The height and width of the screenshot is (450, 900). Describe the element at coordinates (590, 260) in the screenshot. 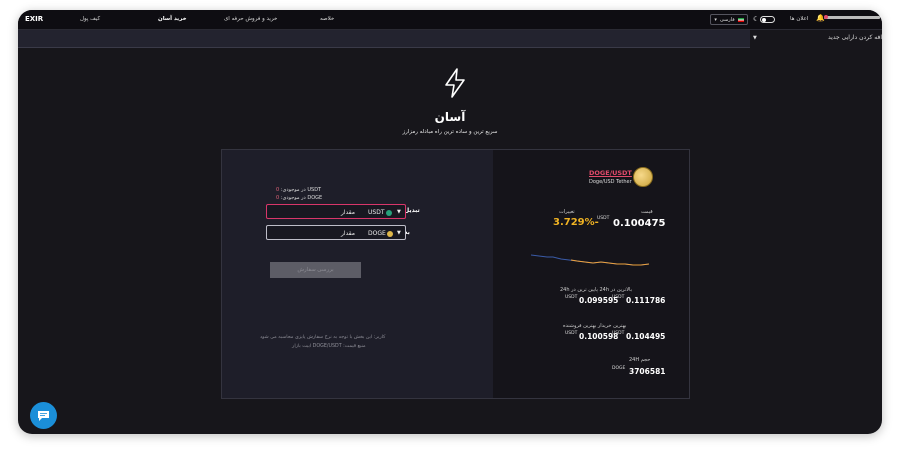

I see `price-sparkline` at that location.